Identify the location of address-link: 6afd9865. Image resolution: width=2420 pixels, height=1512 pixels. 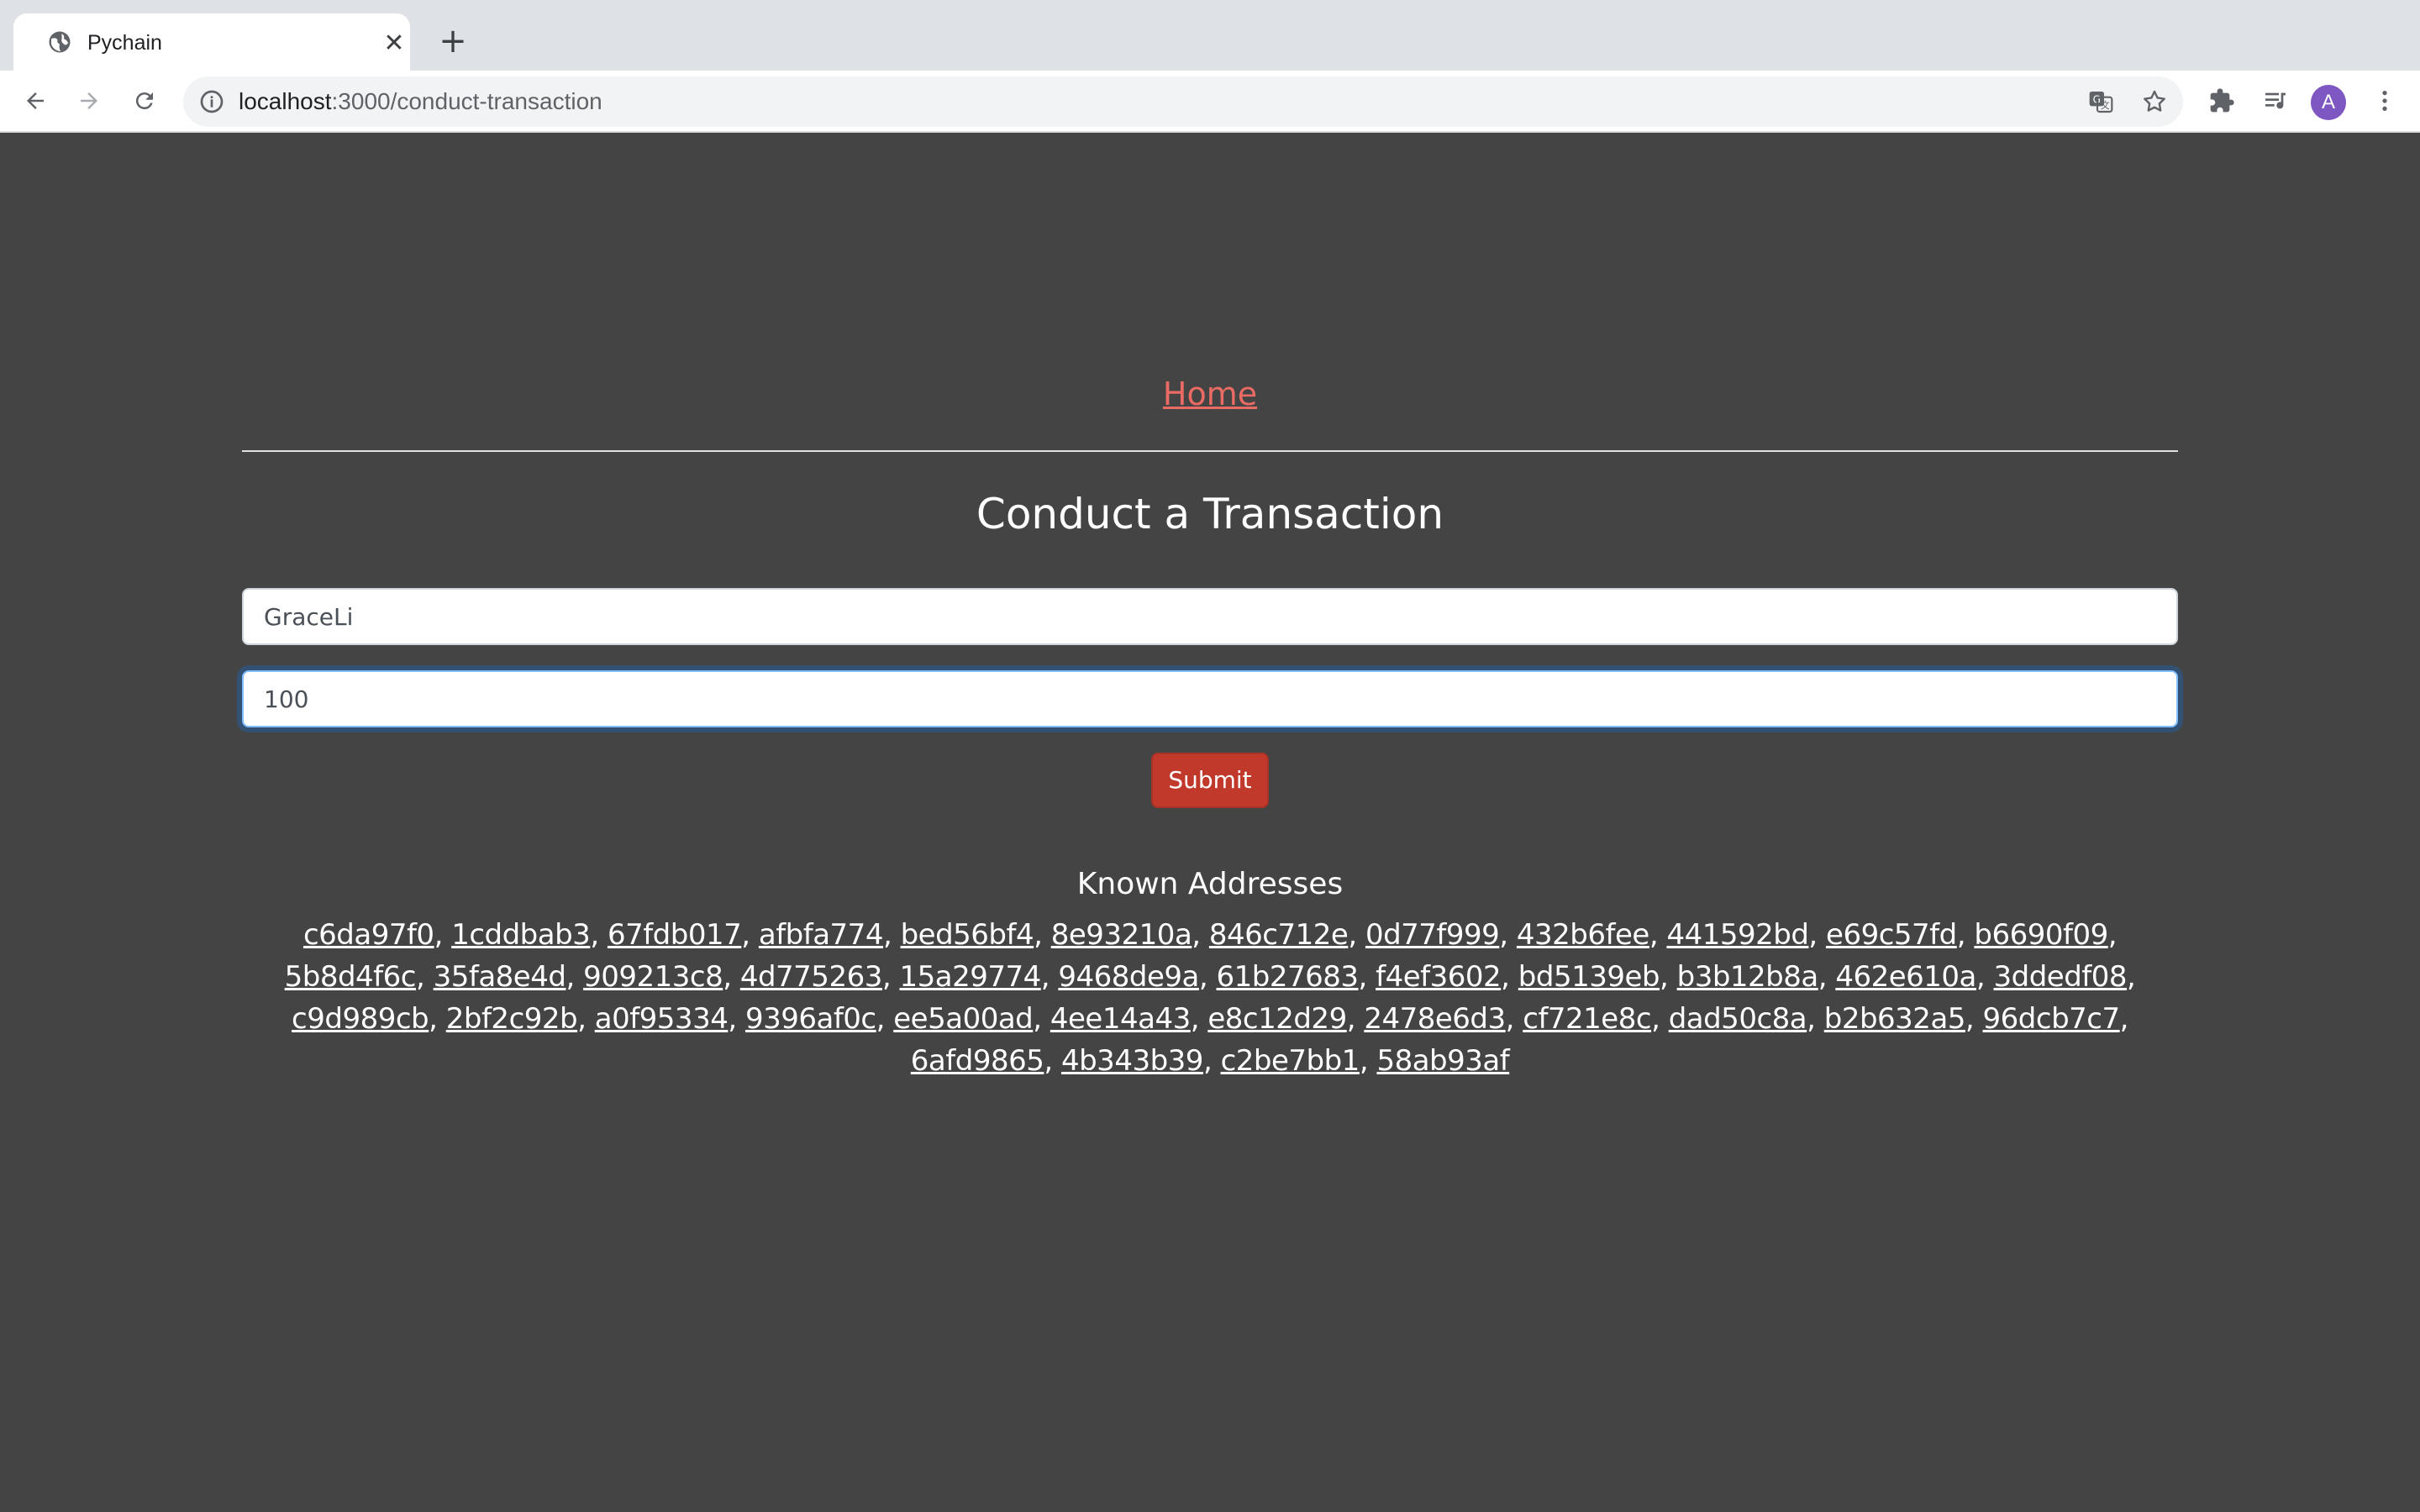
(977, 1061).